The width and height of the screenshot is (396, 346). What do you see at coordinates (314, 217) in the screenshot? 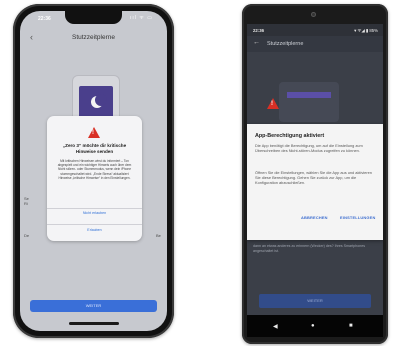
I see `cancel-button: ABBRECHEN` at bounding box center [314, 217].